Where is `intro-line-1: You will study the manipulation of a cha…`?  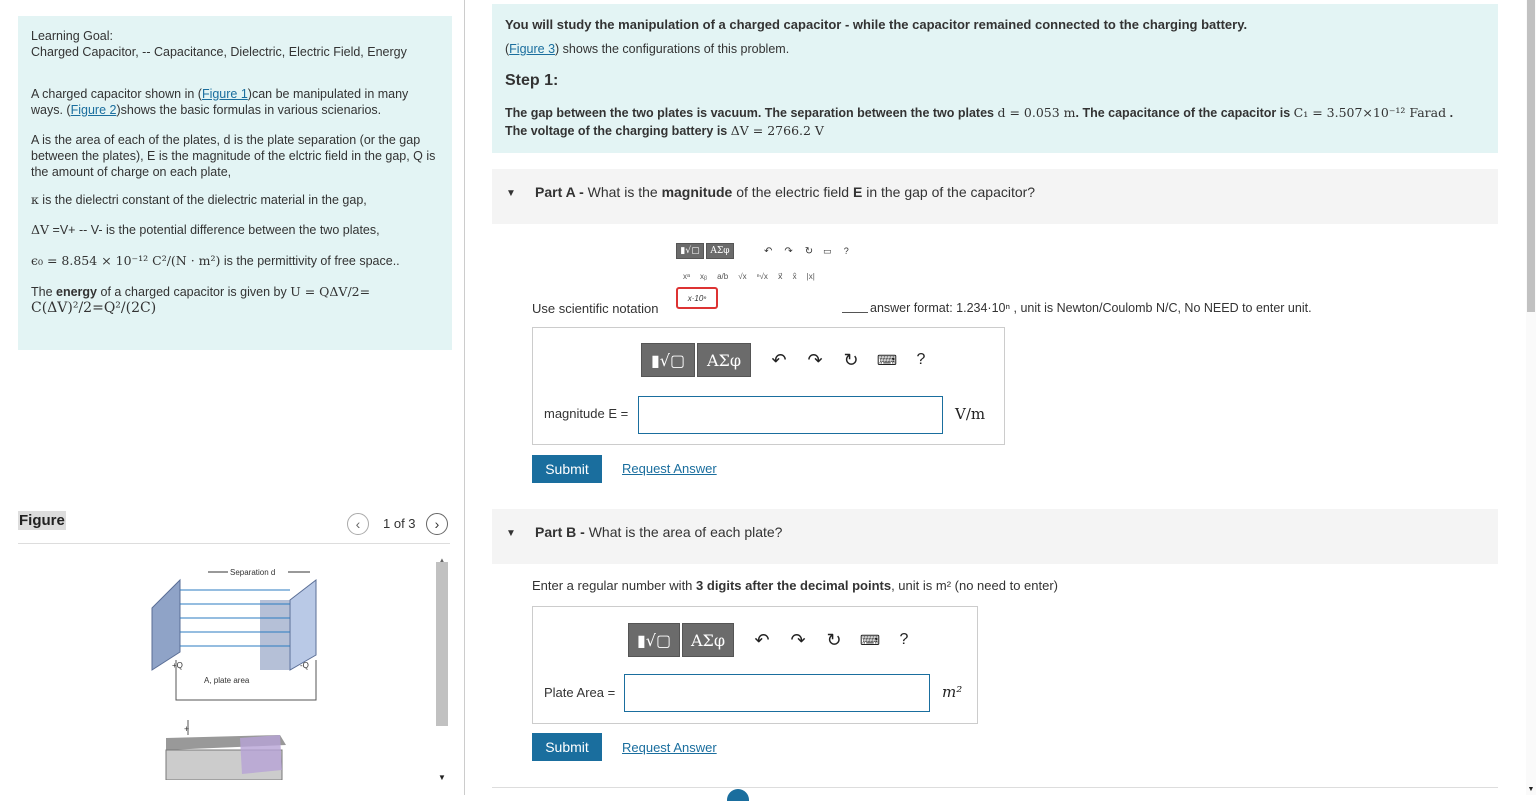
intro-line-1: You will study the manipulation of a cha… is located at coordinates (876, 24).